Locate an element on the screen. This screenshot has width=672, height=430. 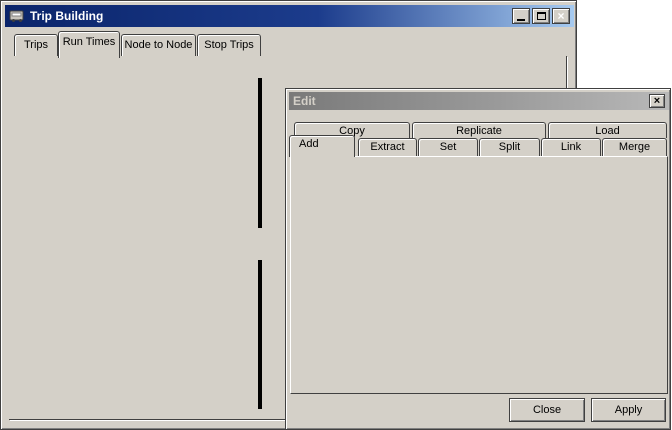
maximize-button is located at coordinates (541, 16).